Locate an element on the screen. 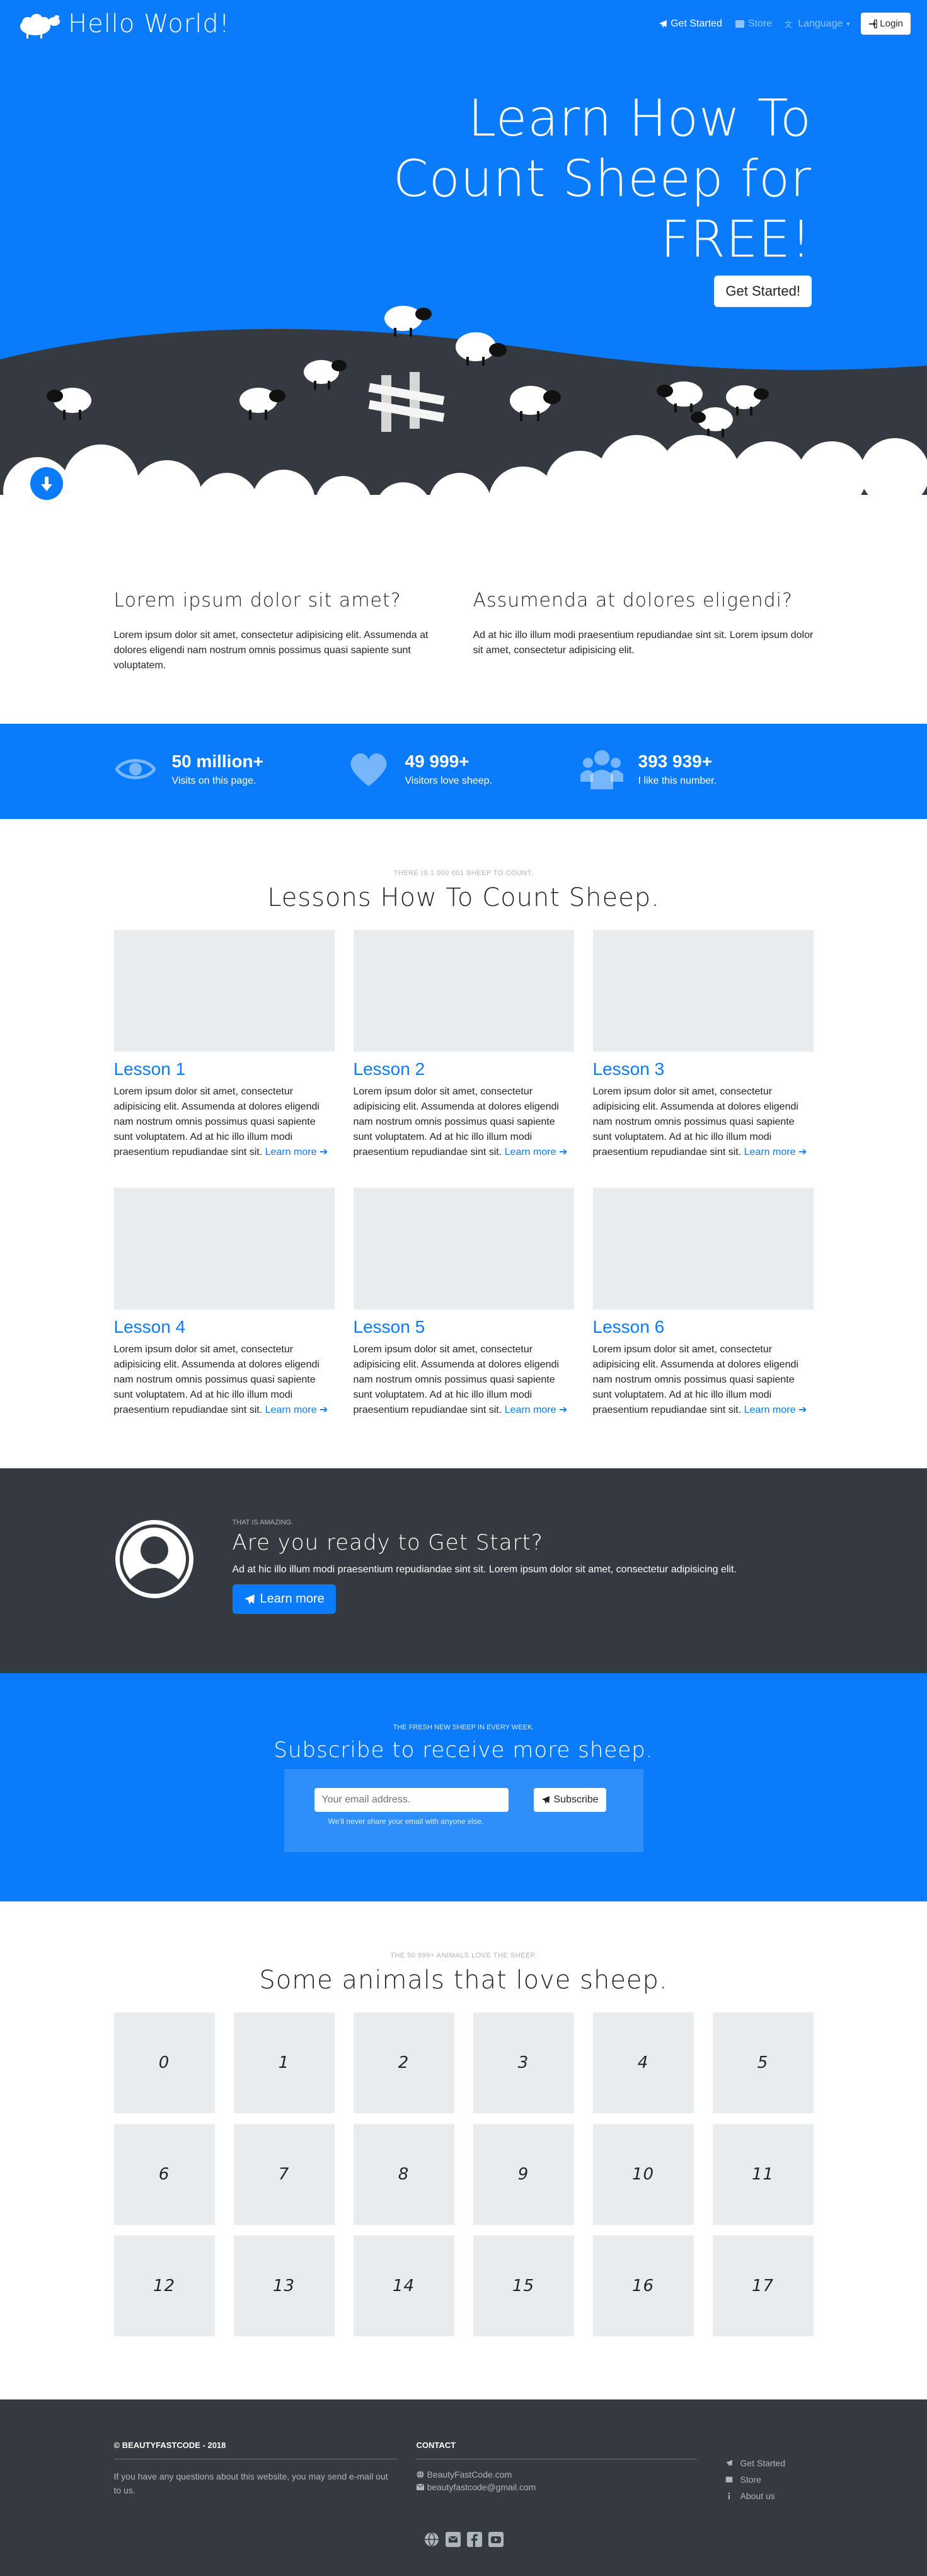  nav-store-label: Store is located at coordinates (760, 23).